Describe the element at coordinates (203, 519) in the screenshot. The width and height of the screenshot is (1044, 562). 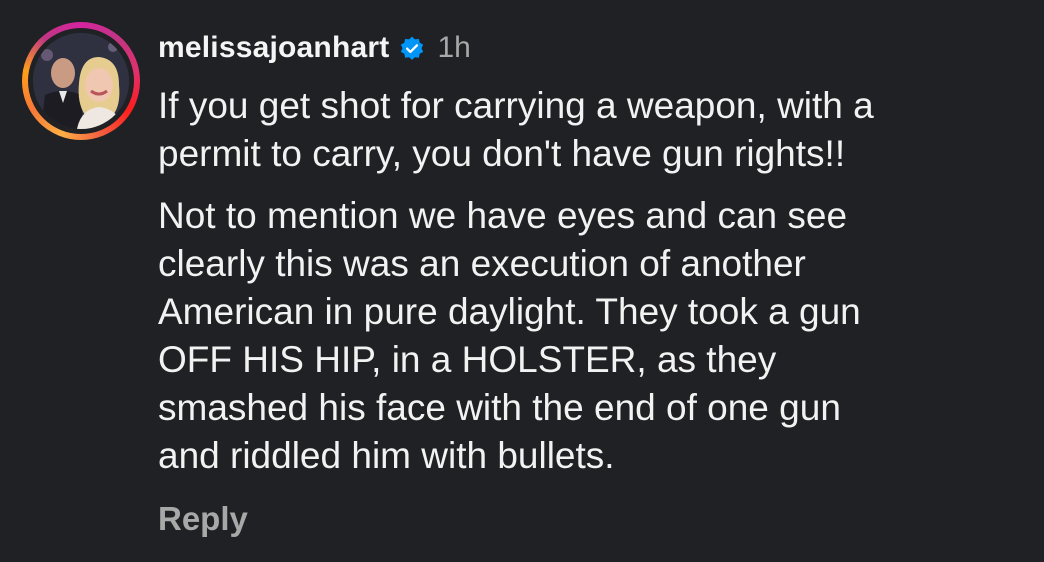
I see `reply-button: Reply` at that location.